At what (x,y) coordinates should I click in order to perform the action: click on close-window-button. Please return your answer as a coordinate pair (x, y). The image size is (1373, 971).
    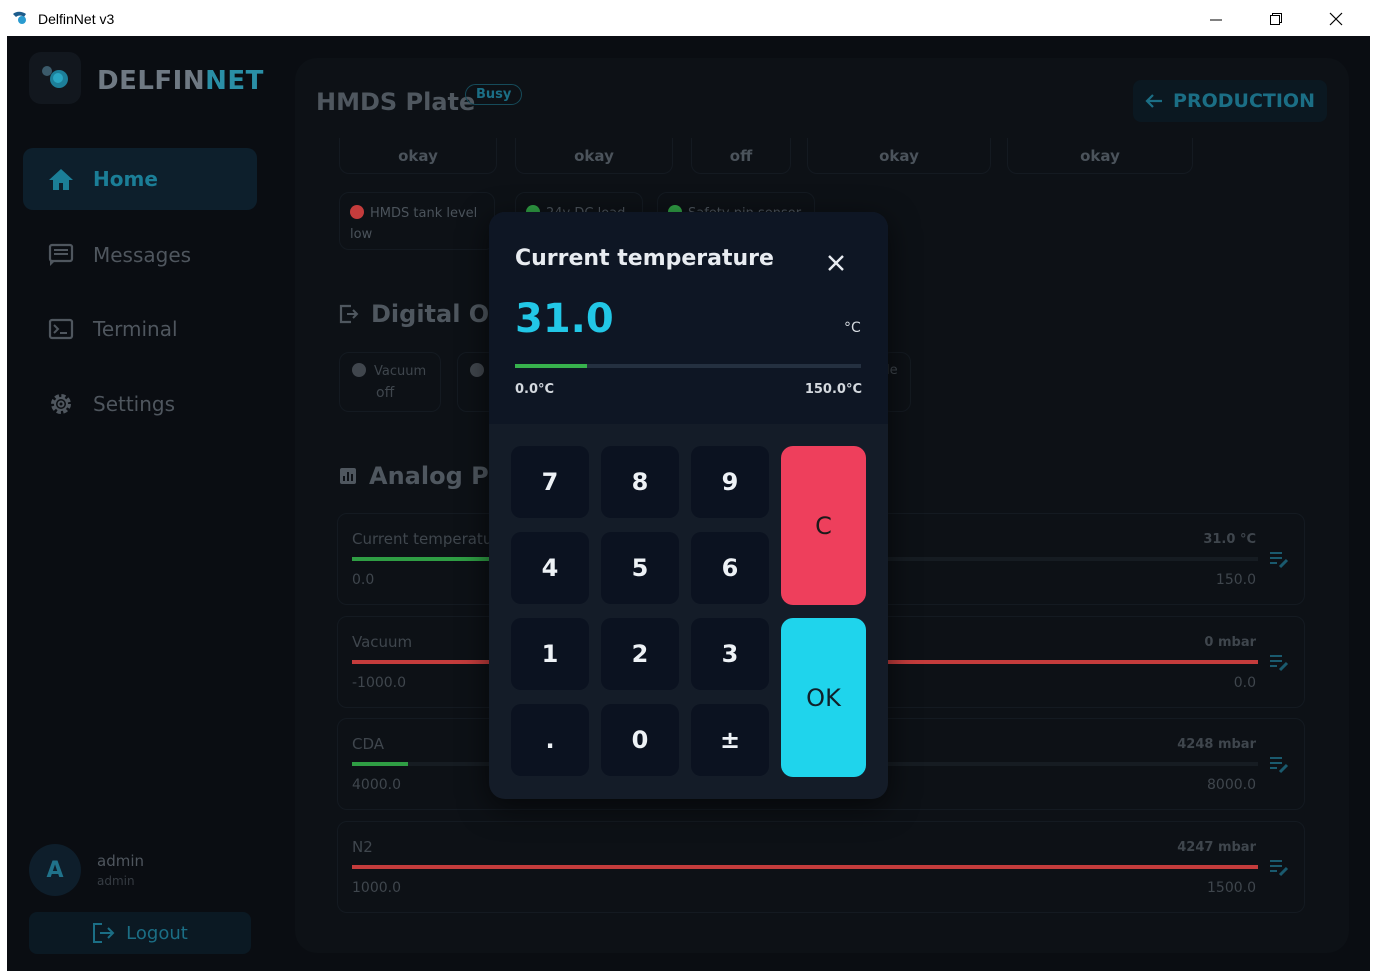
    Looking at the image, I should click on (1336, 19).